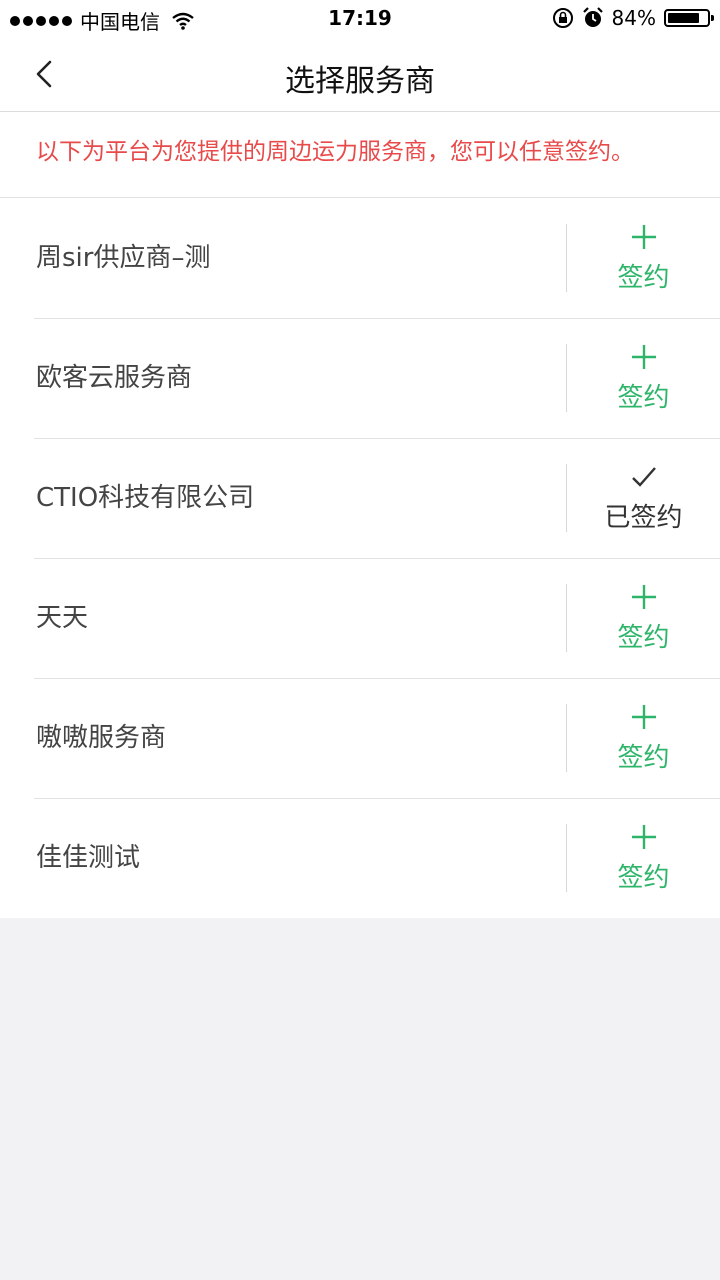 This screenshot has width=720, height=1280. I want to click on signed-status: 已签约, so click(643, 498).